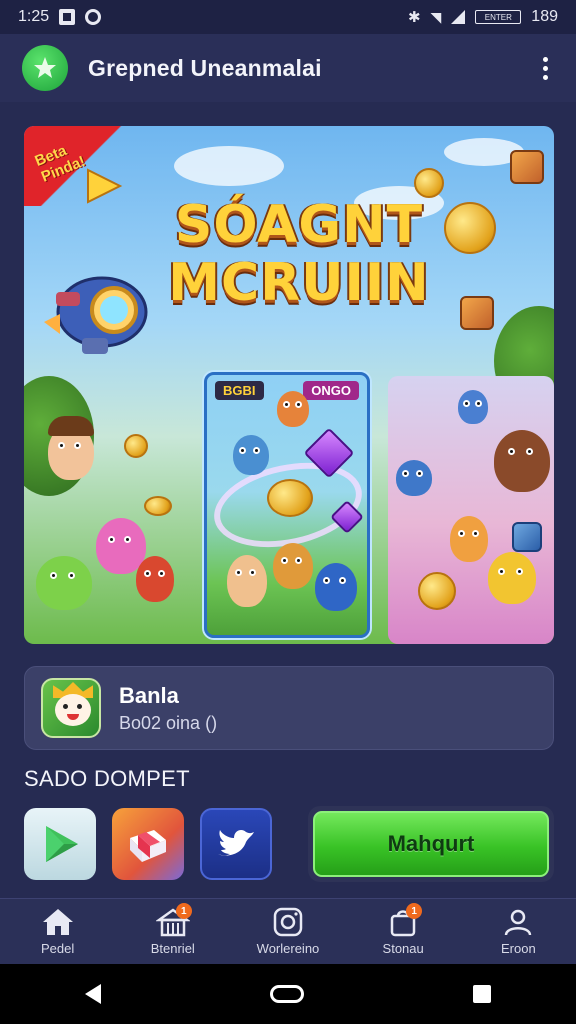 This screenshot has height=1024, width=576. I want to click on bird-icon, so click(236, 844).